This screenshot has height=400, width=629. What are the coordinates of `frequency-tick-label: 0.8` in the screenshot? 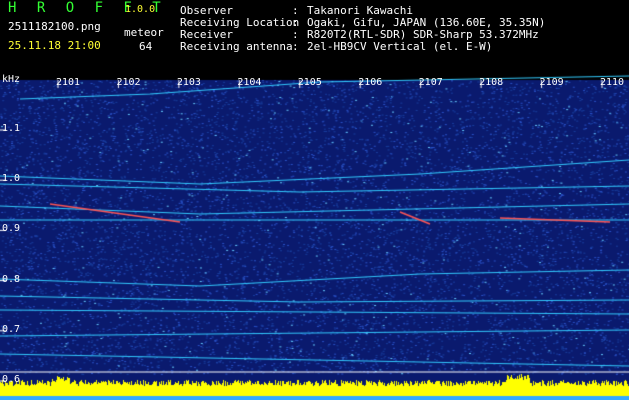 It's located at (11, 279).